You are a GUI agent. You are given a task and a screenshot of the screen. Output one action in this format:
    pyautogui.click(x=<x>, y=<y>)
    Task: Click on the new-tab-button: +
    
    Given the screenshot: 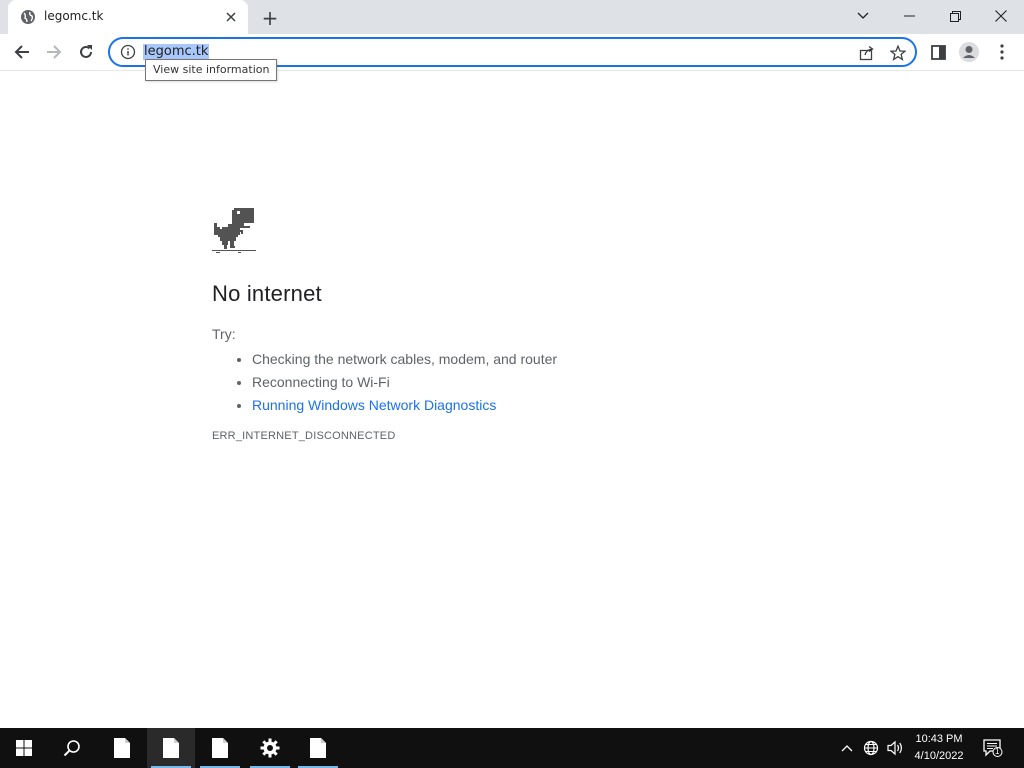 What is the action you would take?
    pyautogui.click(x=270, y=18)
    